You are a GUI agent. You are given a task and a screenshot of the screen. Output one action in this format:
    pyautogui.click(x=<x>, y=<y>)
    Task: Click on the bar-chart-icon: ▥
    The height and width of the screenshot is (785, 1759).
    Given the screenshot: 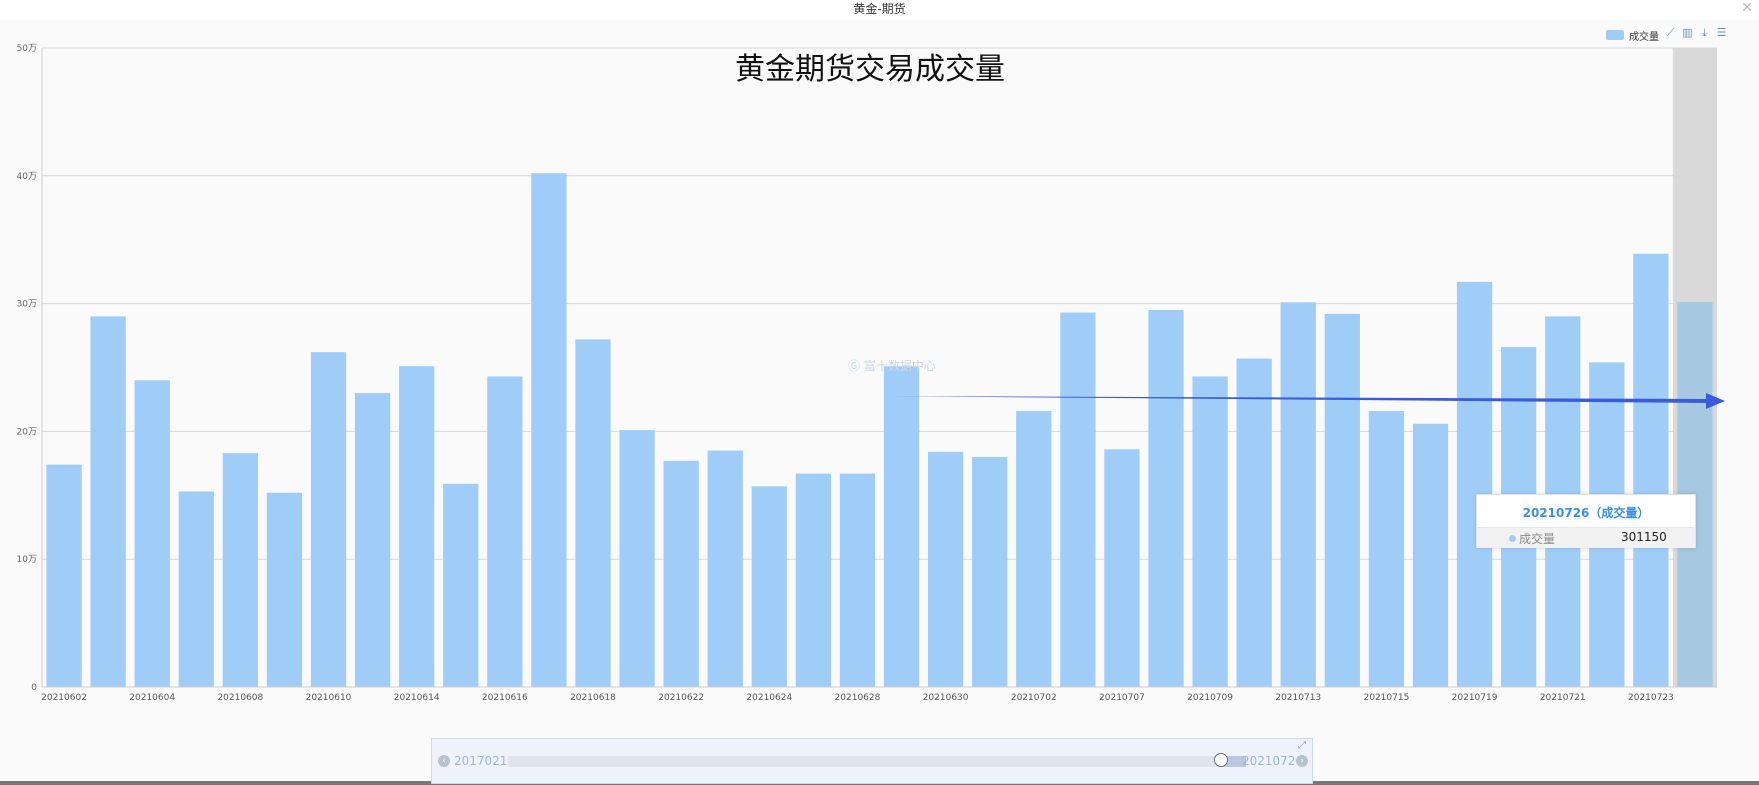 What is the action you would take?
    pyautogui.click(x=1687, y=32)
    